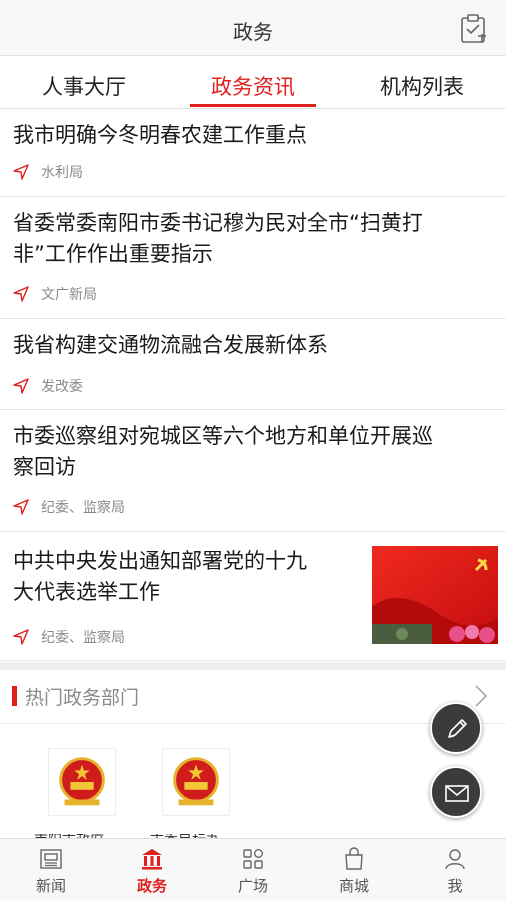 This screenshot has width=506, height=900. I want to click on news-source: 文广新局, so click(69, 295).